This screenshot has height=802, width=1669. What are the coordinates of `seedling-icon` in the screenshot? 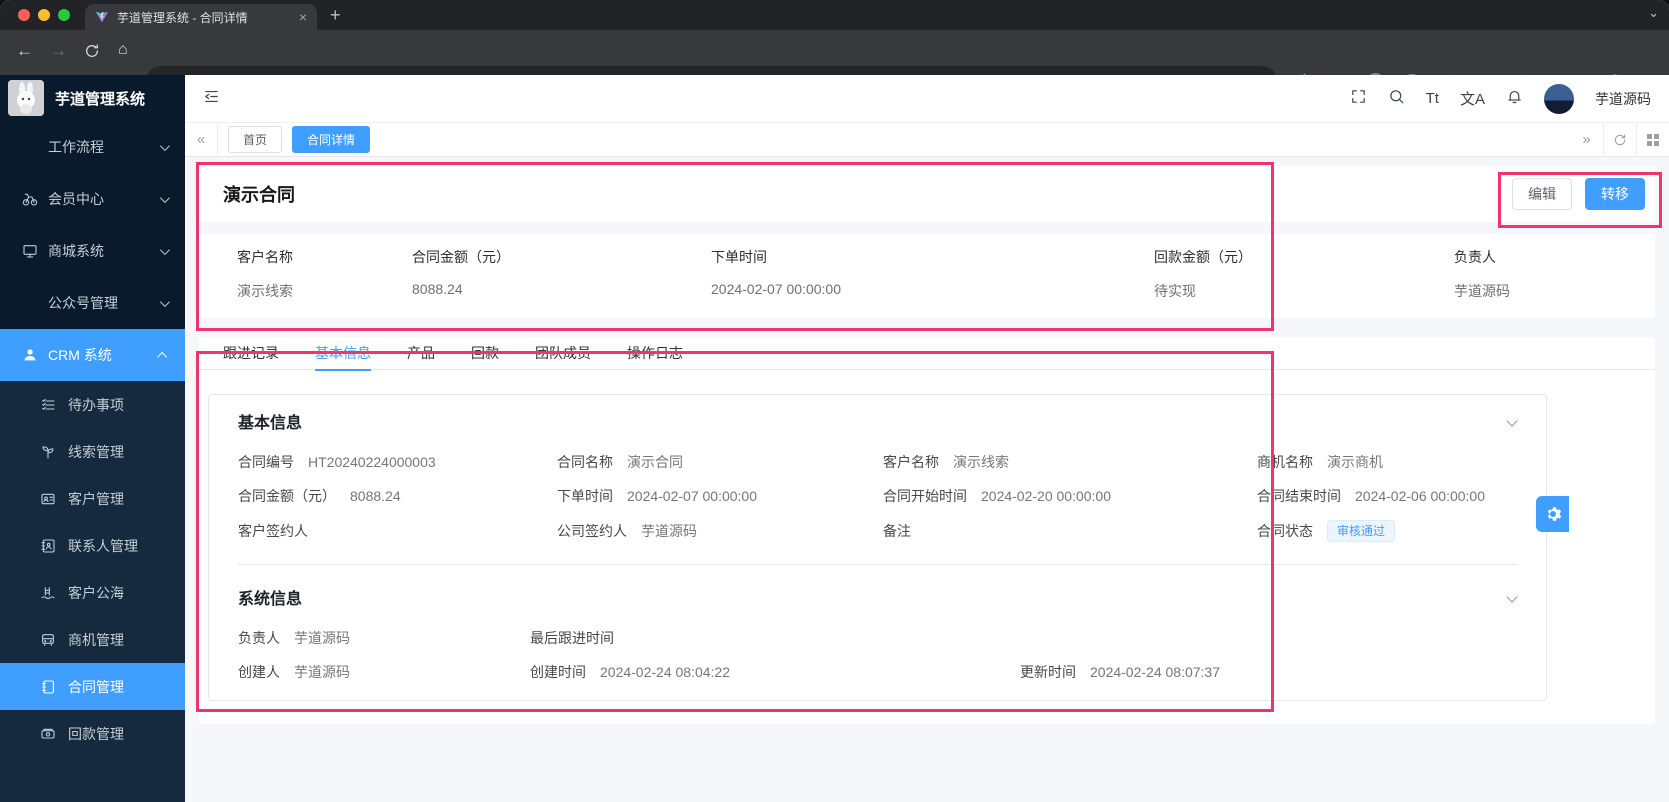 It's located at (48, 452).